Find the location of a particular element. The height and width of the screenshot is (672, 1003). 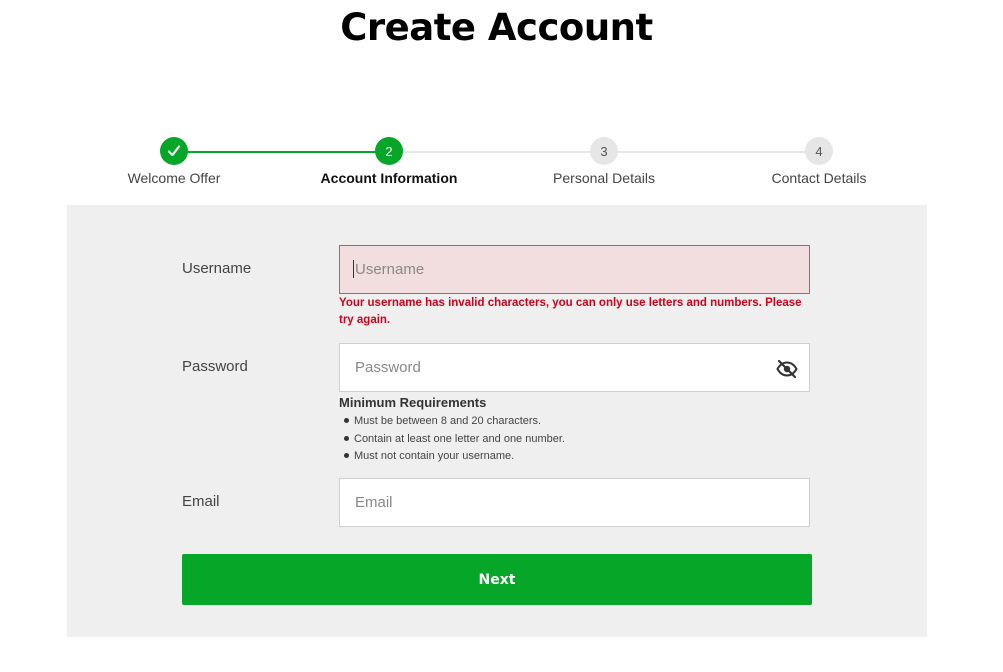

step-label: Contact Details is located at coordinates (819, 178).